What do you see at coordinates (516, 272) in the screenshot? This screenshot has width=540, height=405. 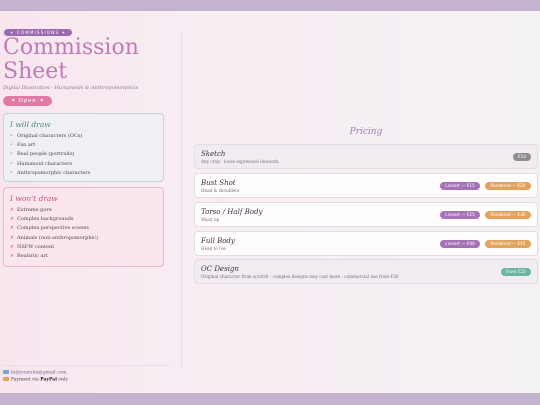 I see `price-tag: From €25` at bounding box center [516, 272].